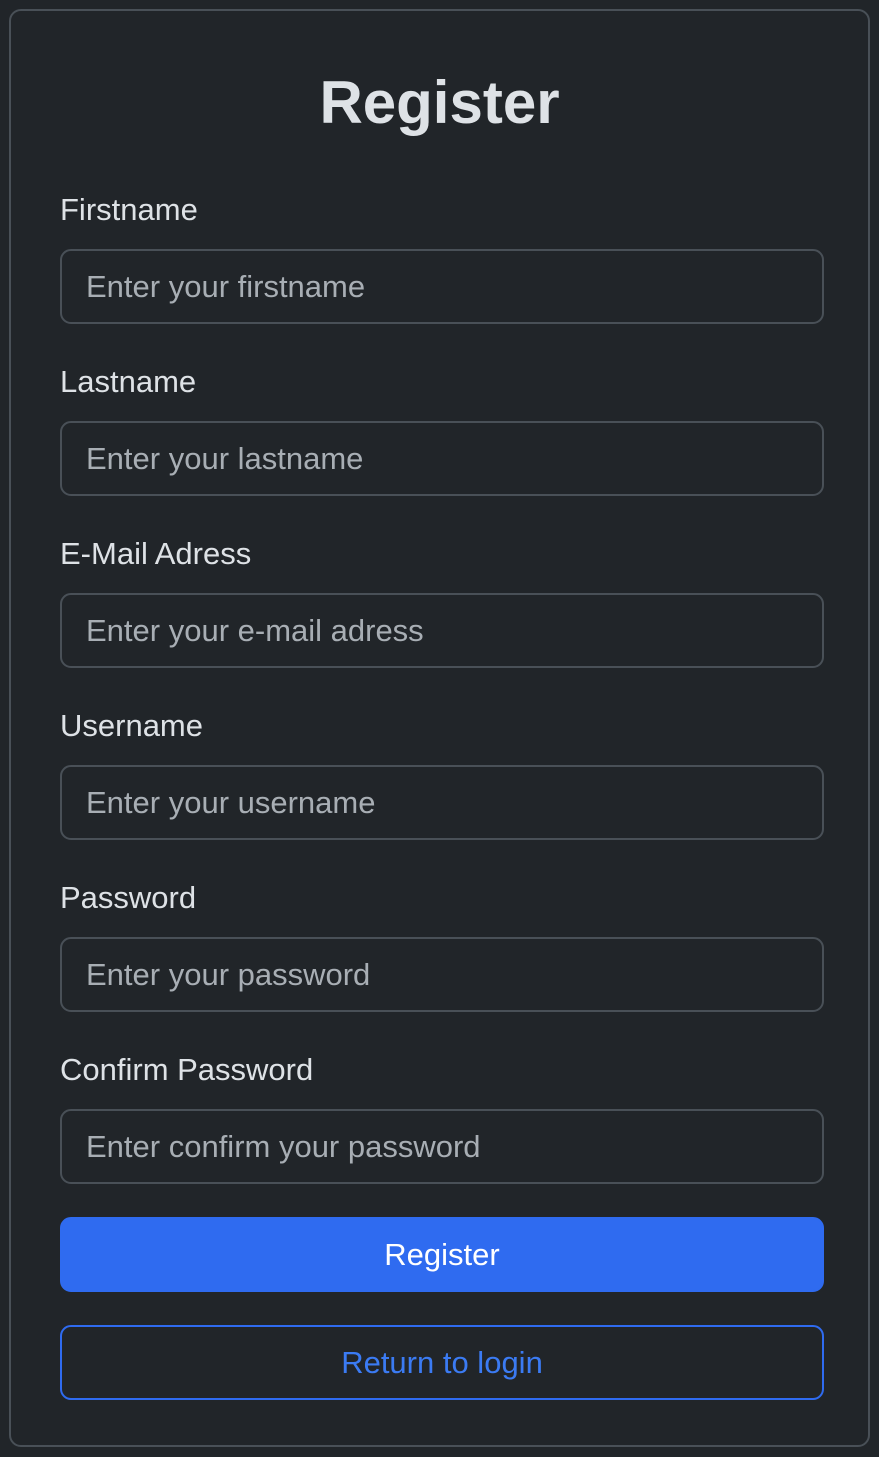 The width and height of the screenshot is (879, 1457). I want to click on confirm-password-label: Confirm Password, so click(187, 1069).